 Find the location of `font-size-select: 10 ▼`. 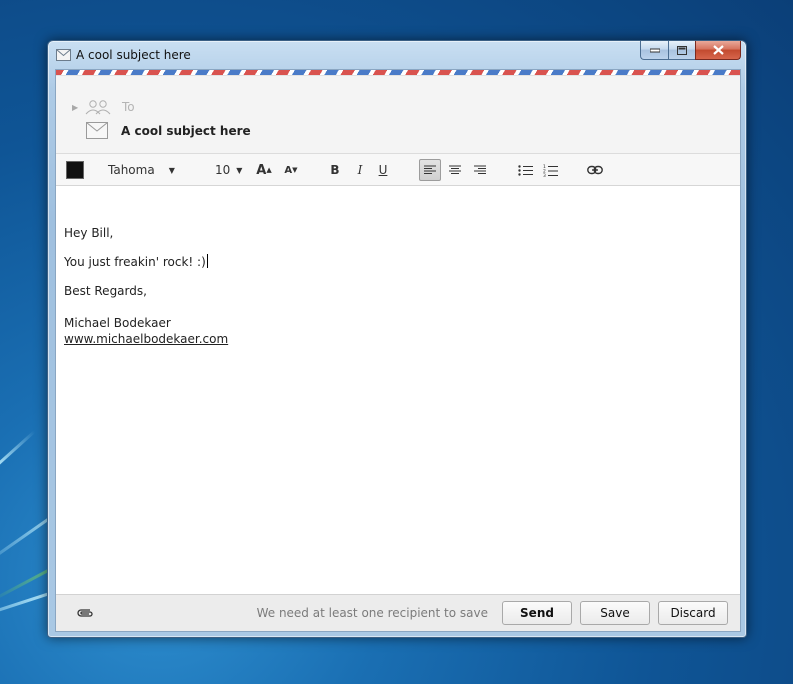

font-size-select: 10 ▼ is located at coordinates (230, 170).